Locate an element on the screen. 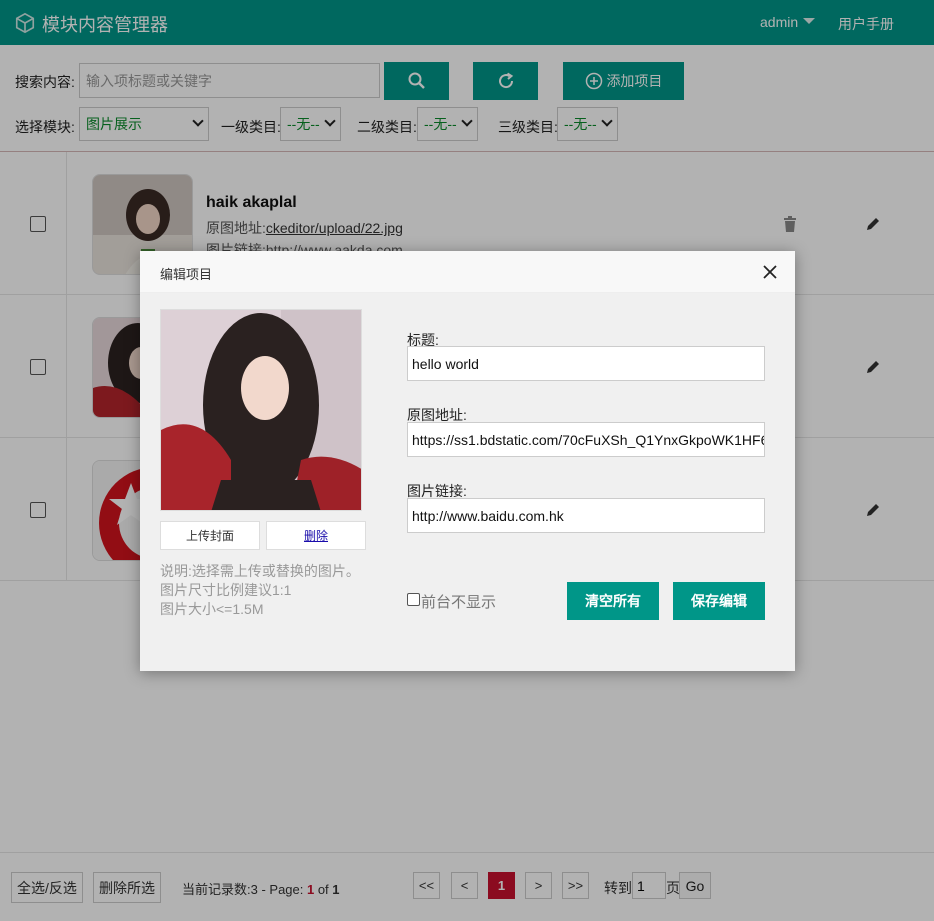 This screenshot has width=934, height=921. title-field is located at coordinates (586, 363).